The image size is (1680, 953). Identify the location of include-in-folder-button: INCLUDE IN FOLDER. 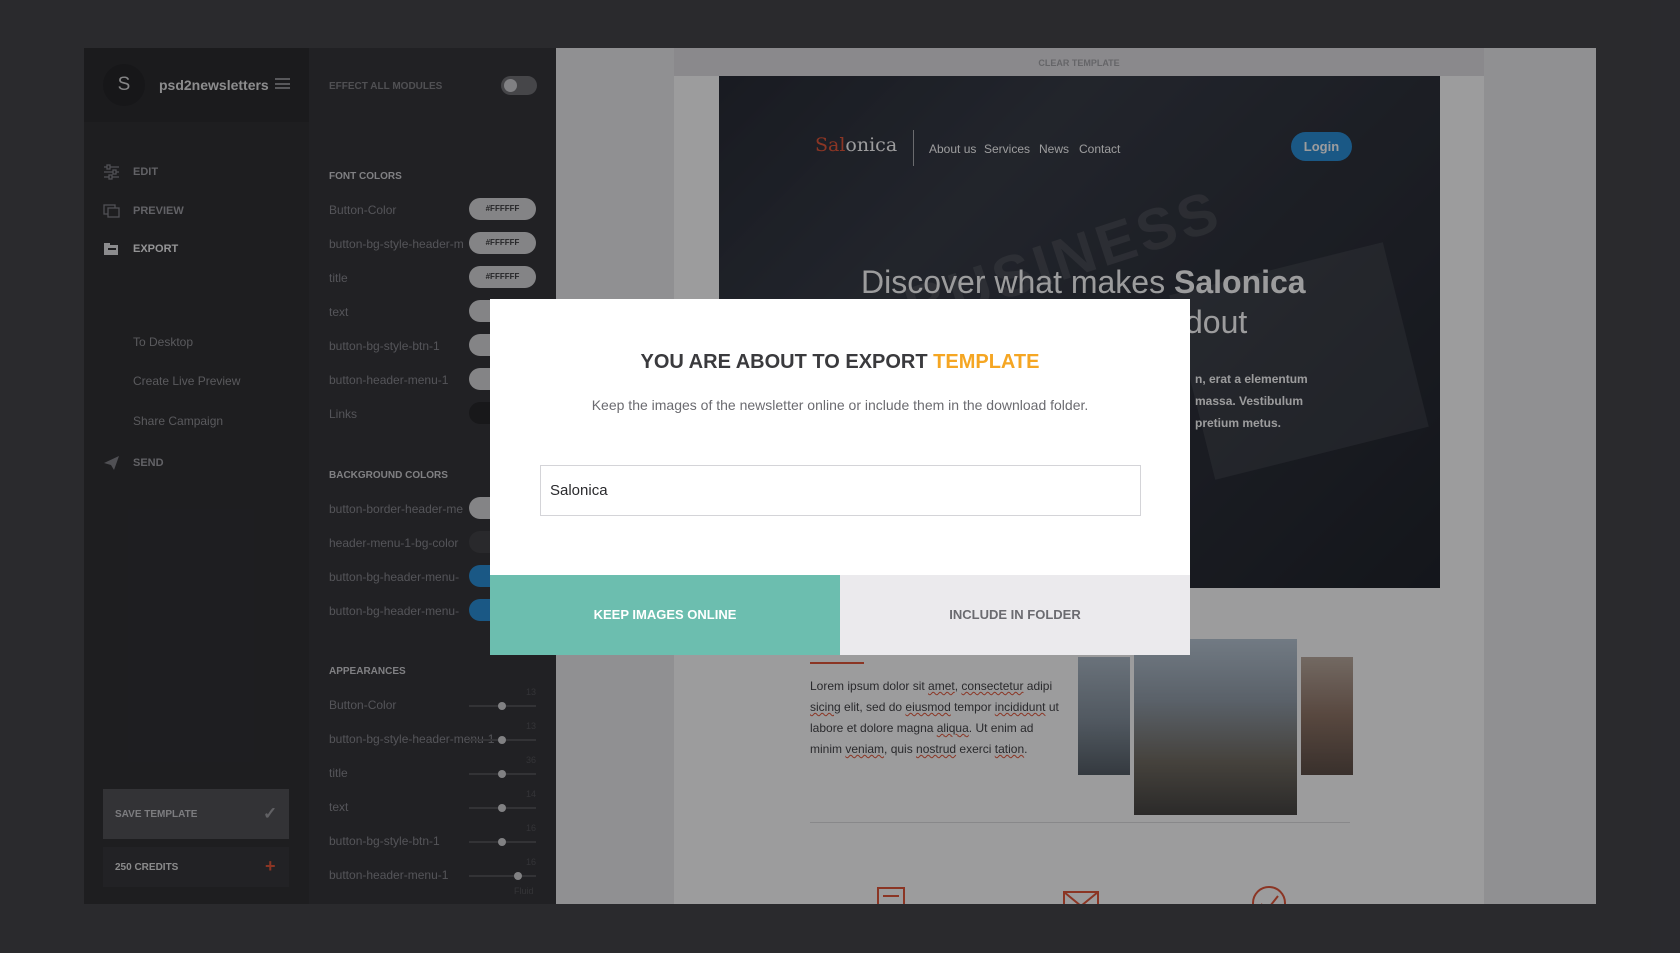
(1015, 615).